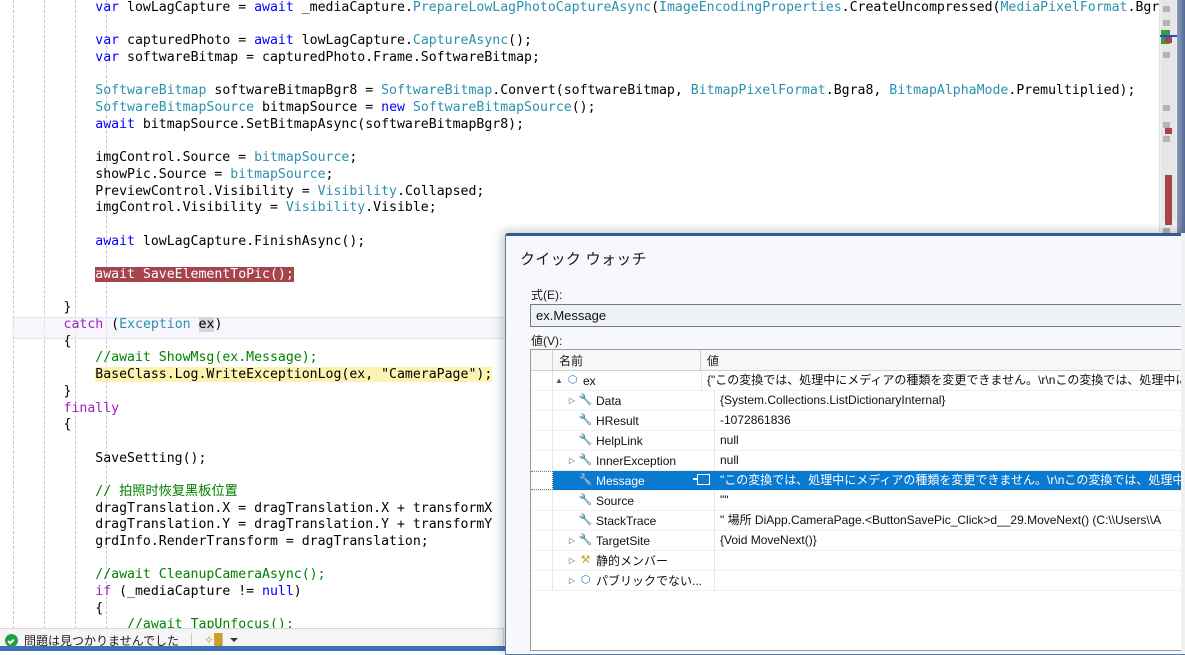  I want to click on code-token: .CreateUncompressed(, so click(921, 7).